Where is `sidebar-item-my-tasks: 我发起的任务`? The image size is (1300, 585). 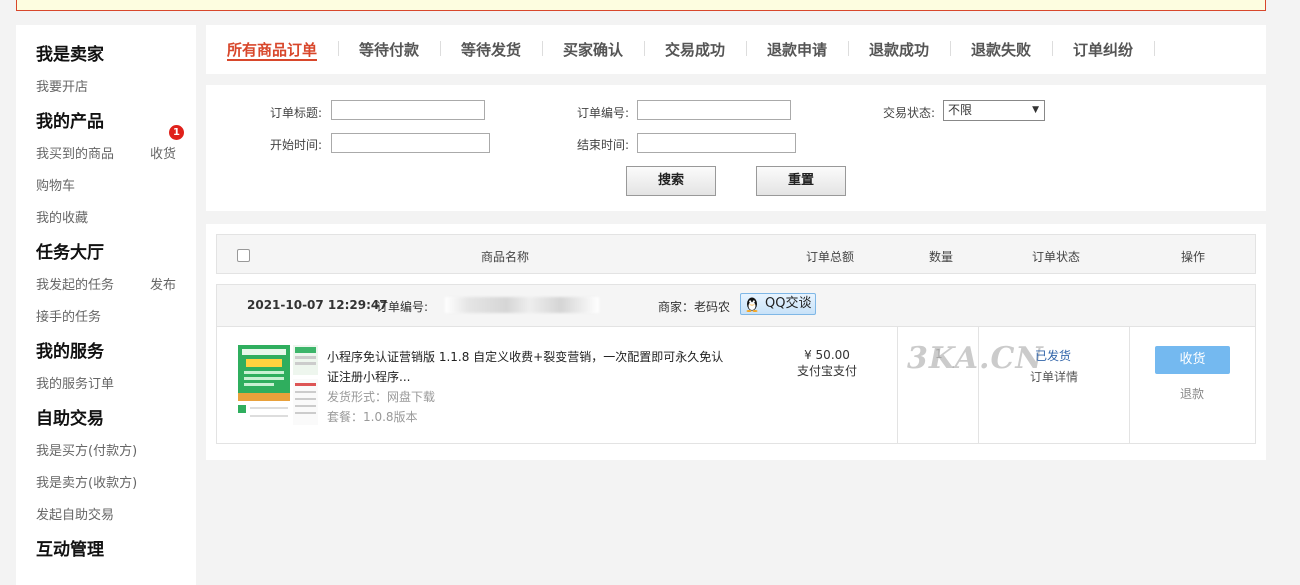 sidebar-item-my-tasks: 我发起的任务 is located at coordinates (75, 283).